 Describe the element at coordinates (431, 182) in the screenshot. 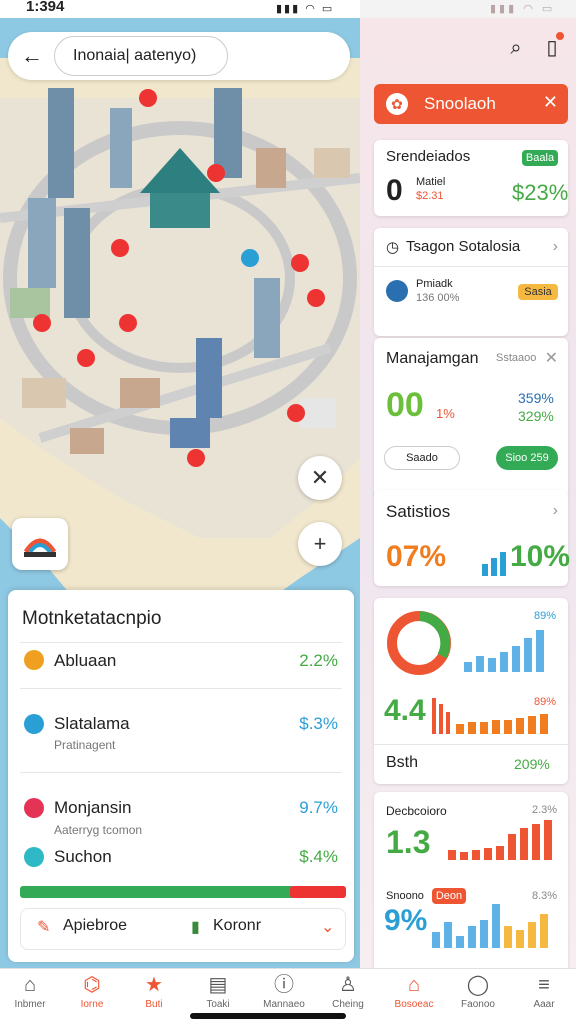

I see `card-line1: Matiel` at that location.